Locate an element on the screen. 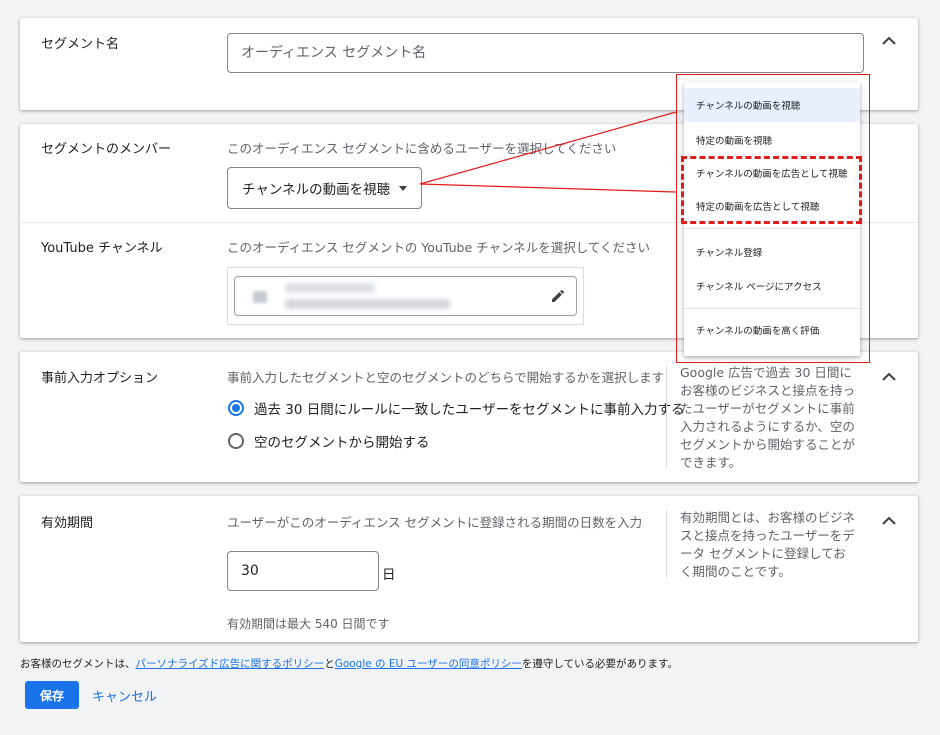  duration-max-hint: 有効期間は最大 540 日間です is located at coordinates (308, 624).